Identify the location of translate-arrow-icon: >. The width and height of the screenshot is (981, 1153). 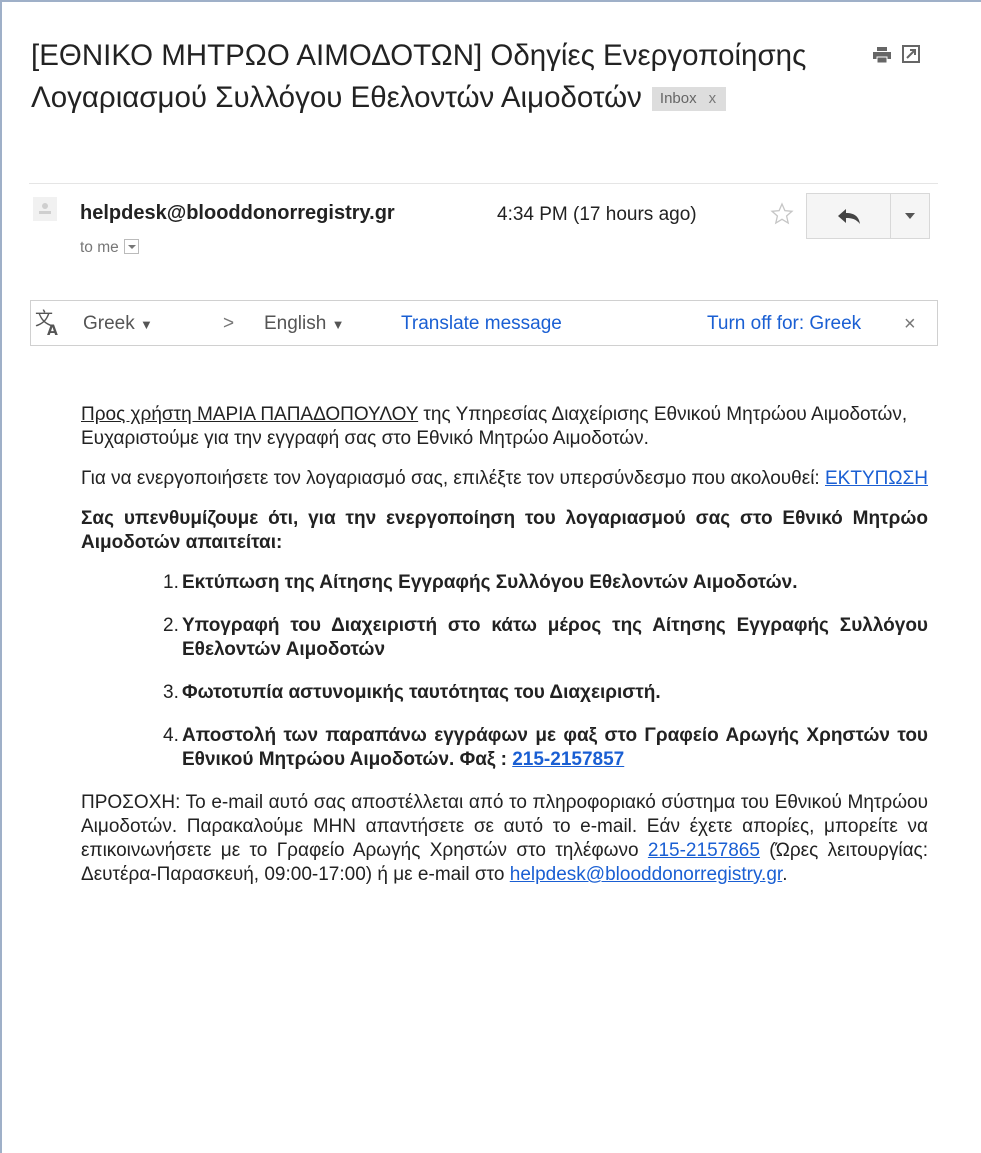
(229, 323).